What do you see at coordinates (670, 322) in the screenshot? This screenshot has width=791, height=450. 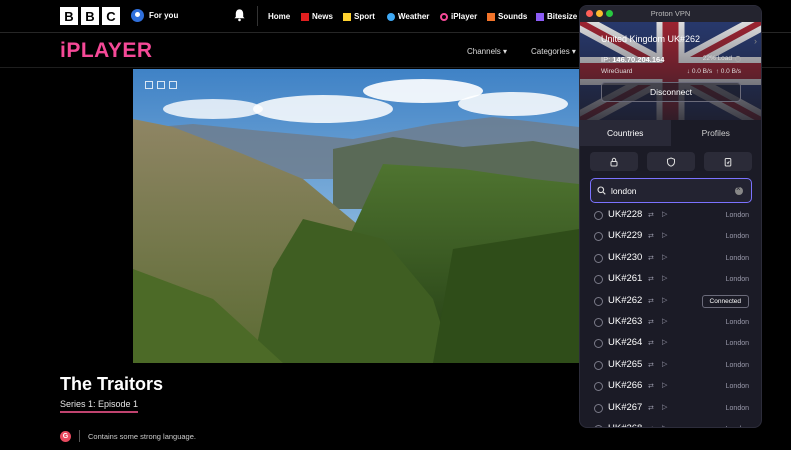 I see `server-row: UK#263 ⇄ ▷ London` at bounding box center [670, 322].